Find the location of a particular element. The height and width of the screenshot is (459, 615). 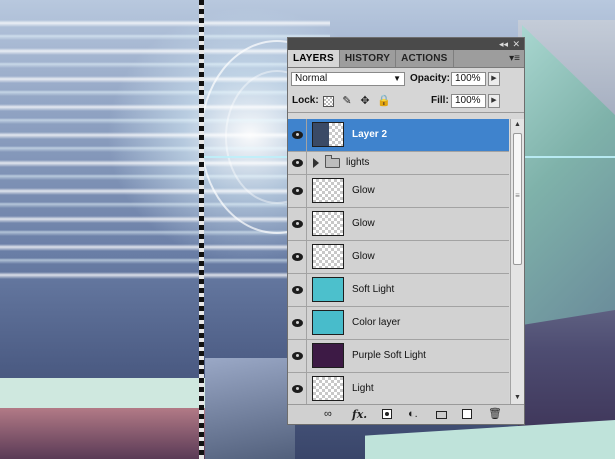

layer-row: Color layer is located at coordinates (398, 323).